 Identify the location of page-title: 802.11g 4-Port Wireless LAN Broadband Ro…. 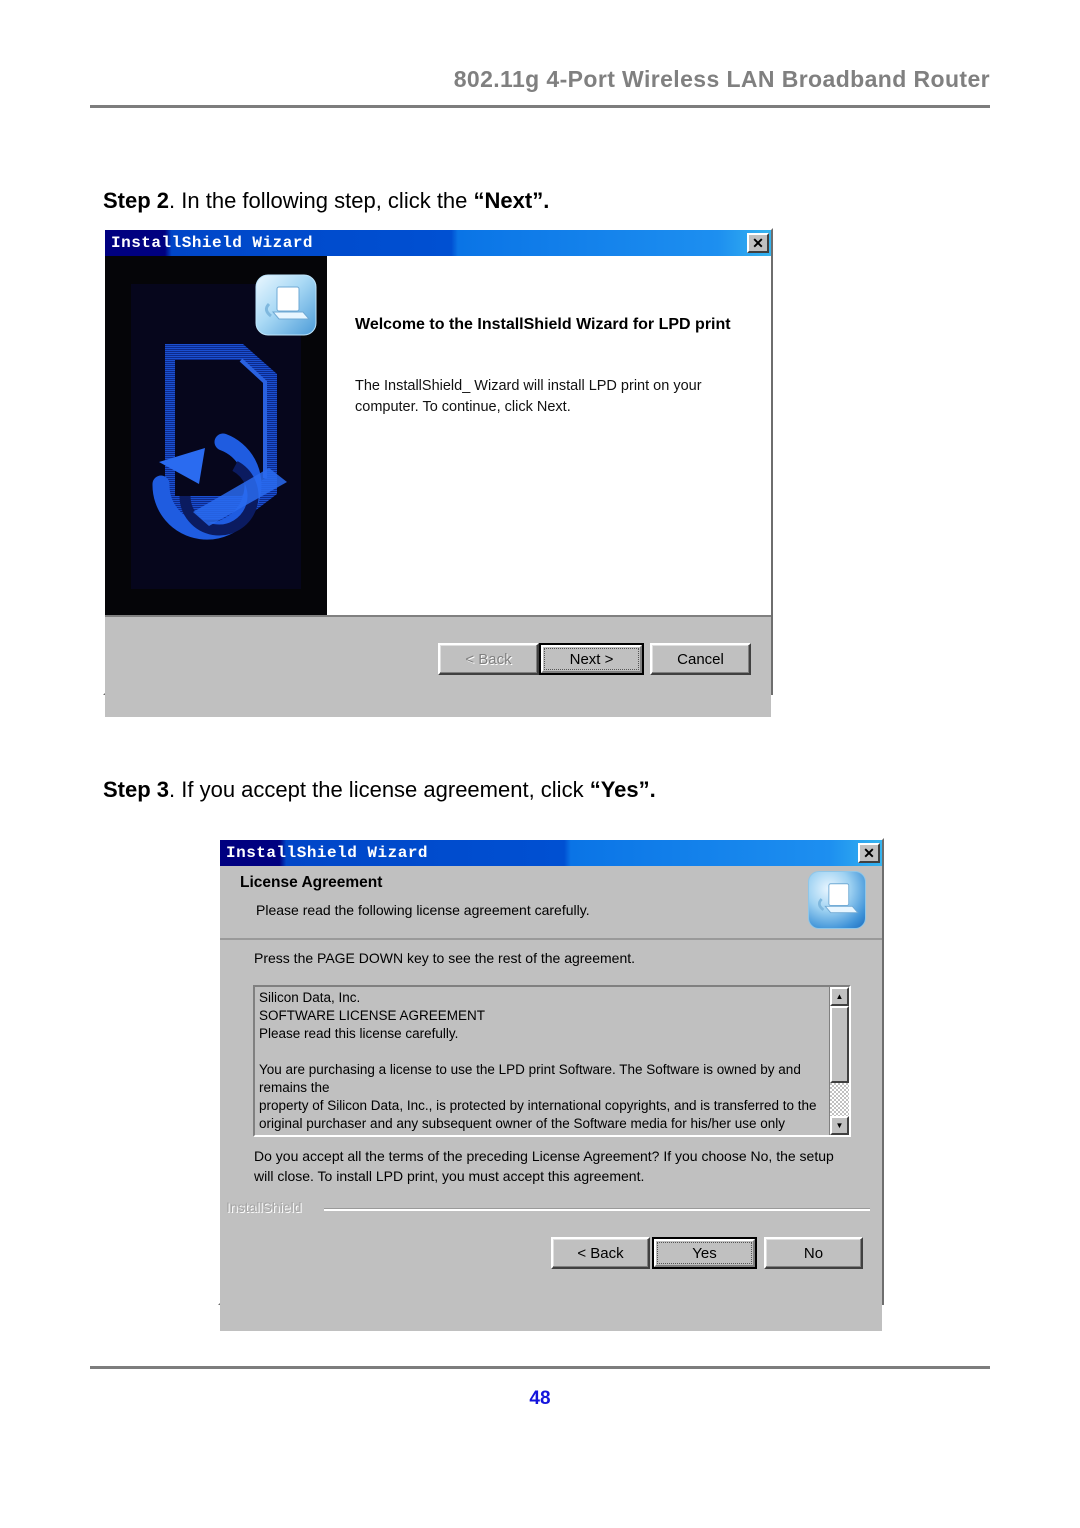
(721, 79).